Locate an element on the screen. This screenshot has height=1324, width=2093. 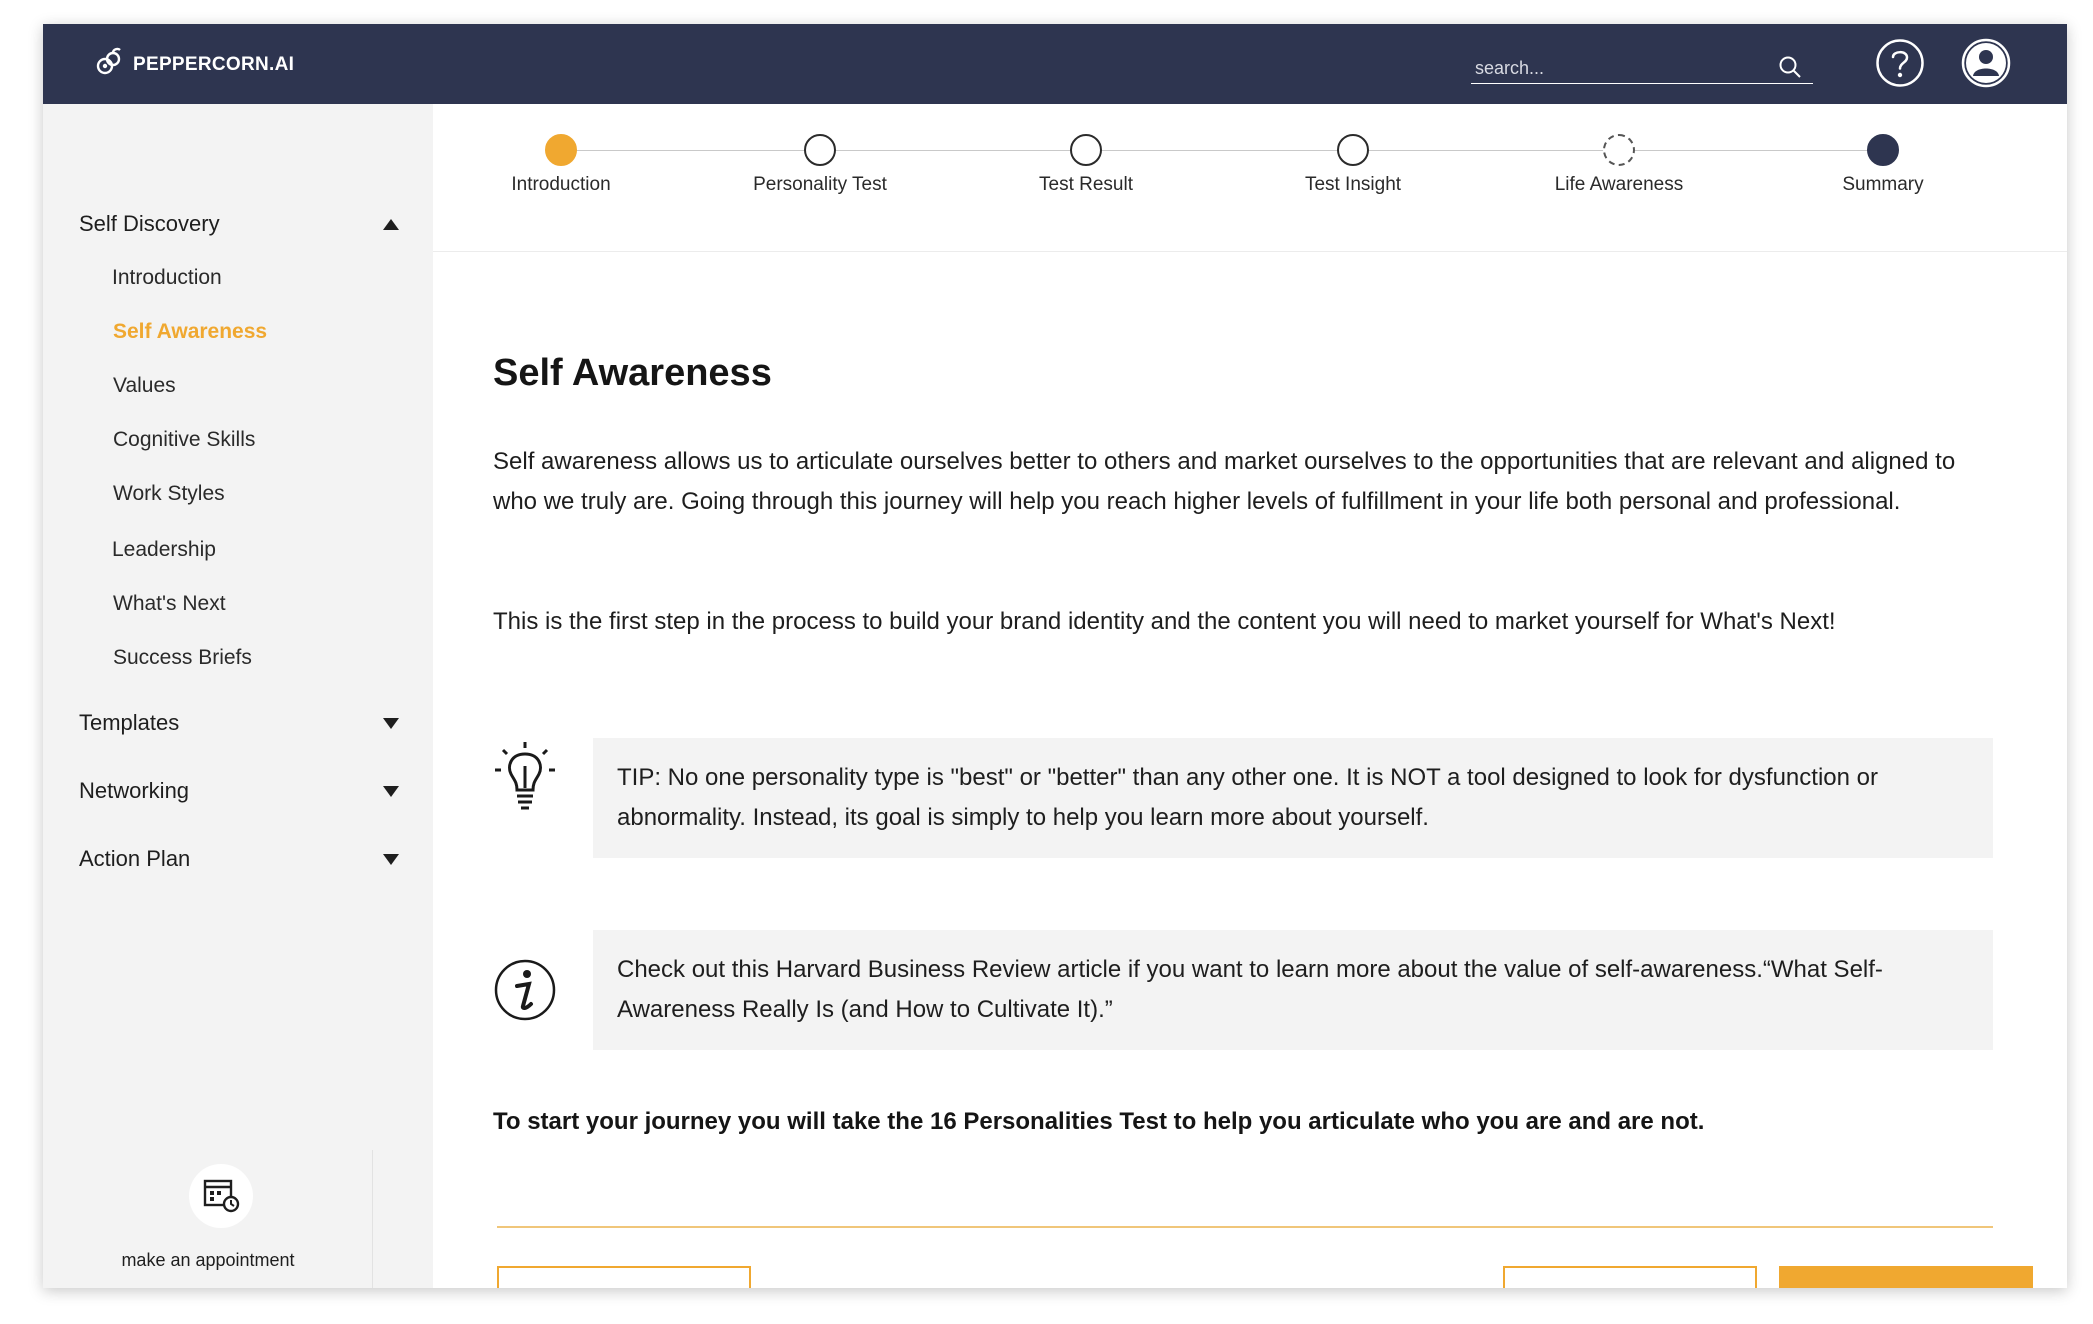
step-label: Summary is located at coordinates (1883, 184).